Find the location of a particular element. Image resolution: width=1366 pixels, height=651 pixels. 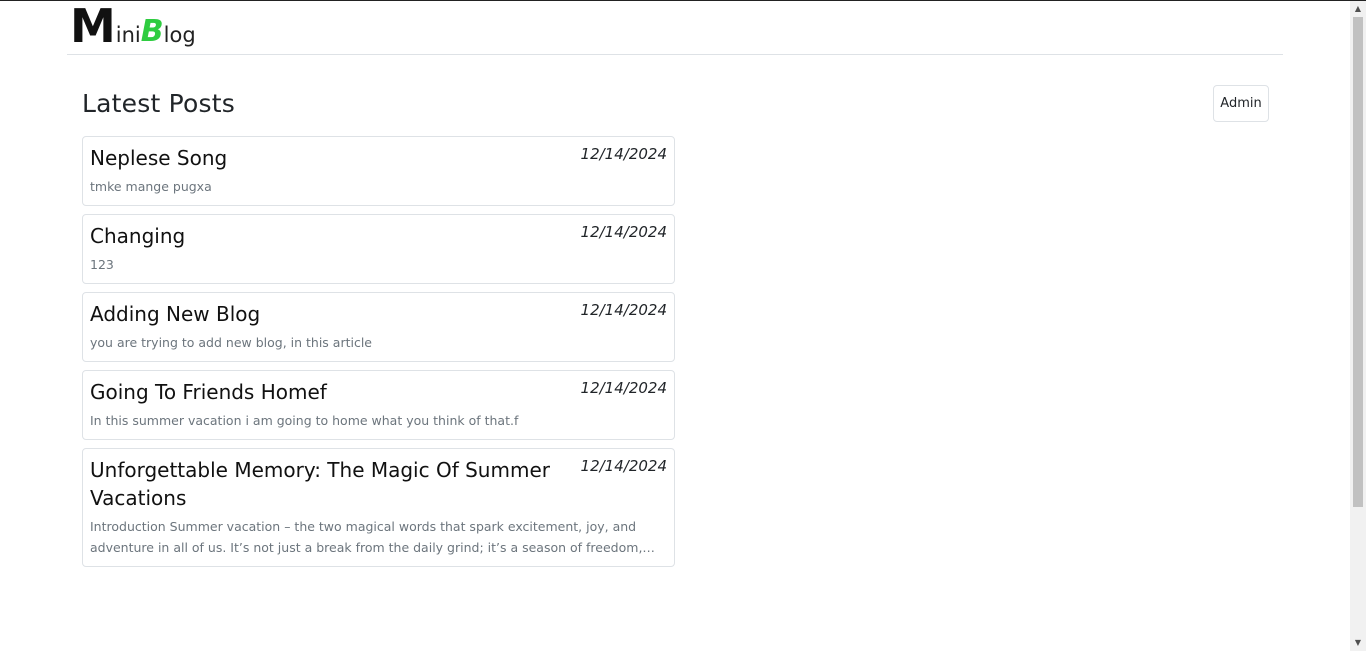

page-title: Latest Posts is located at coordinates (158, 103).